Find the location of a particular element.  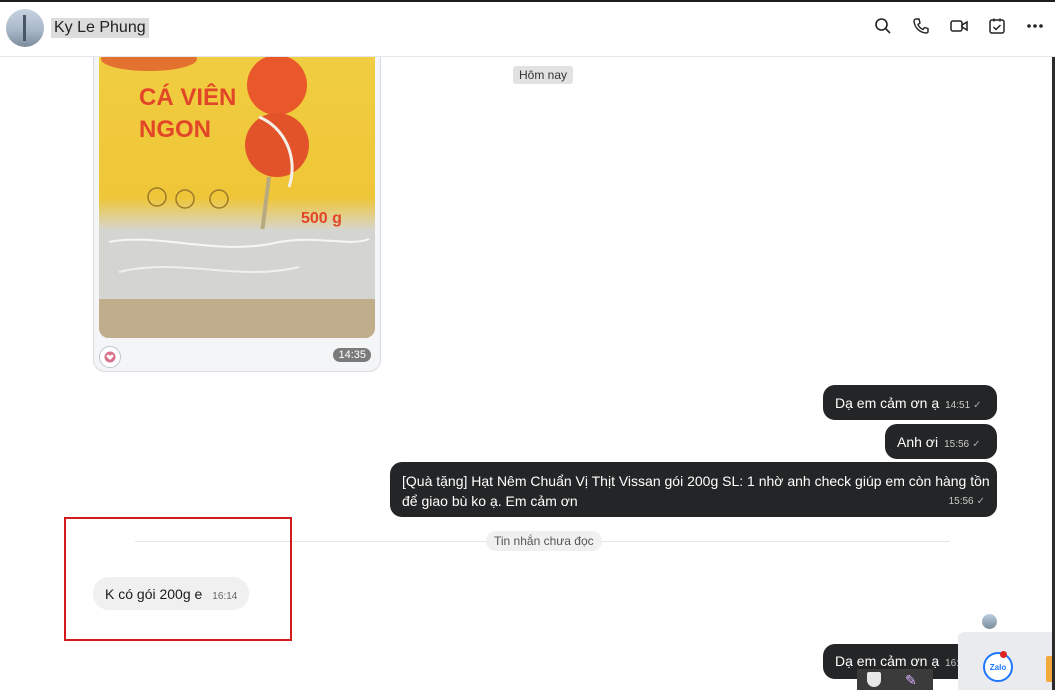

contact-name: Ky Le Phung is located at coordinates (100, 28).